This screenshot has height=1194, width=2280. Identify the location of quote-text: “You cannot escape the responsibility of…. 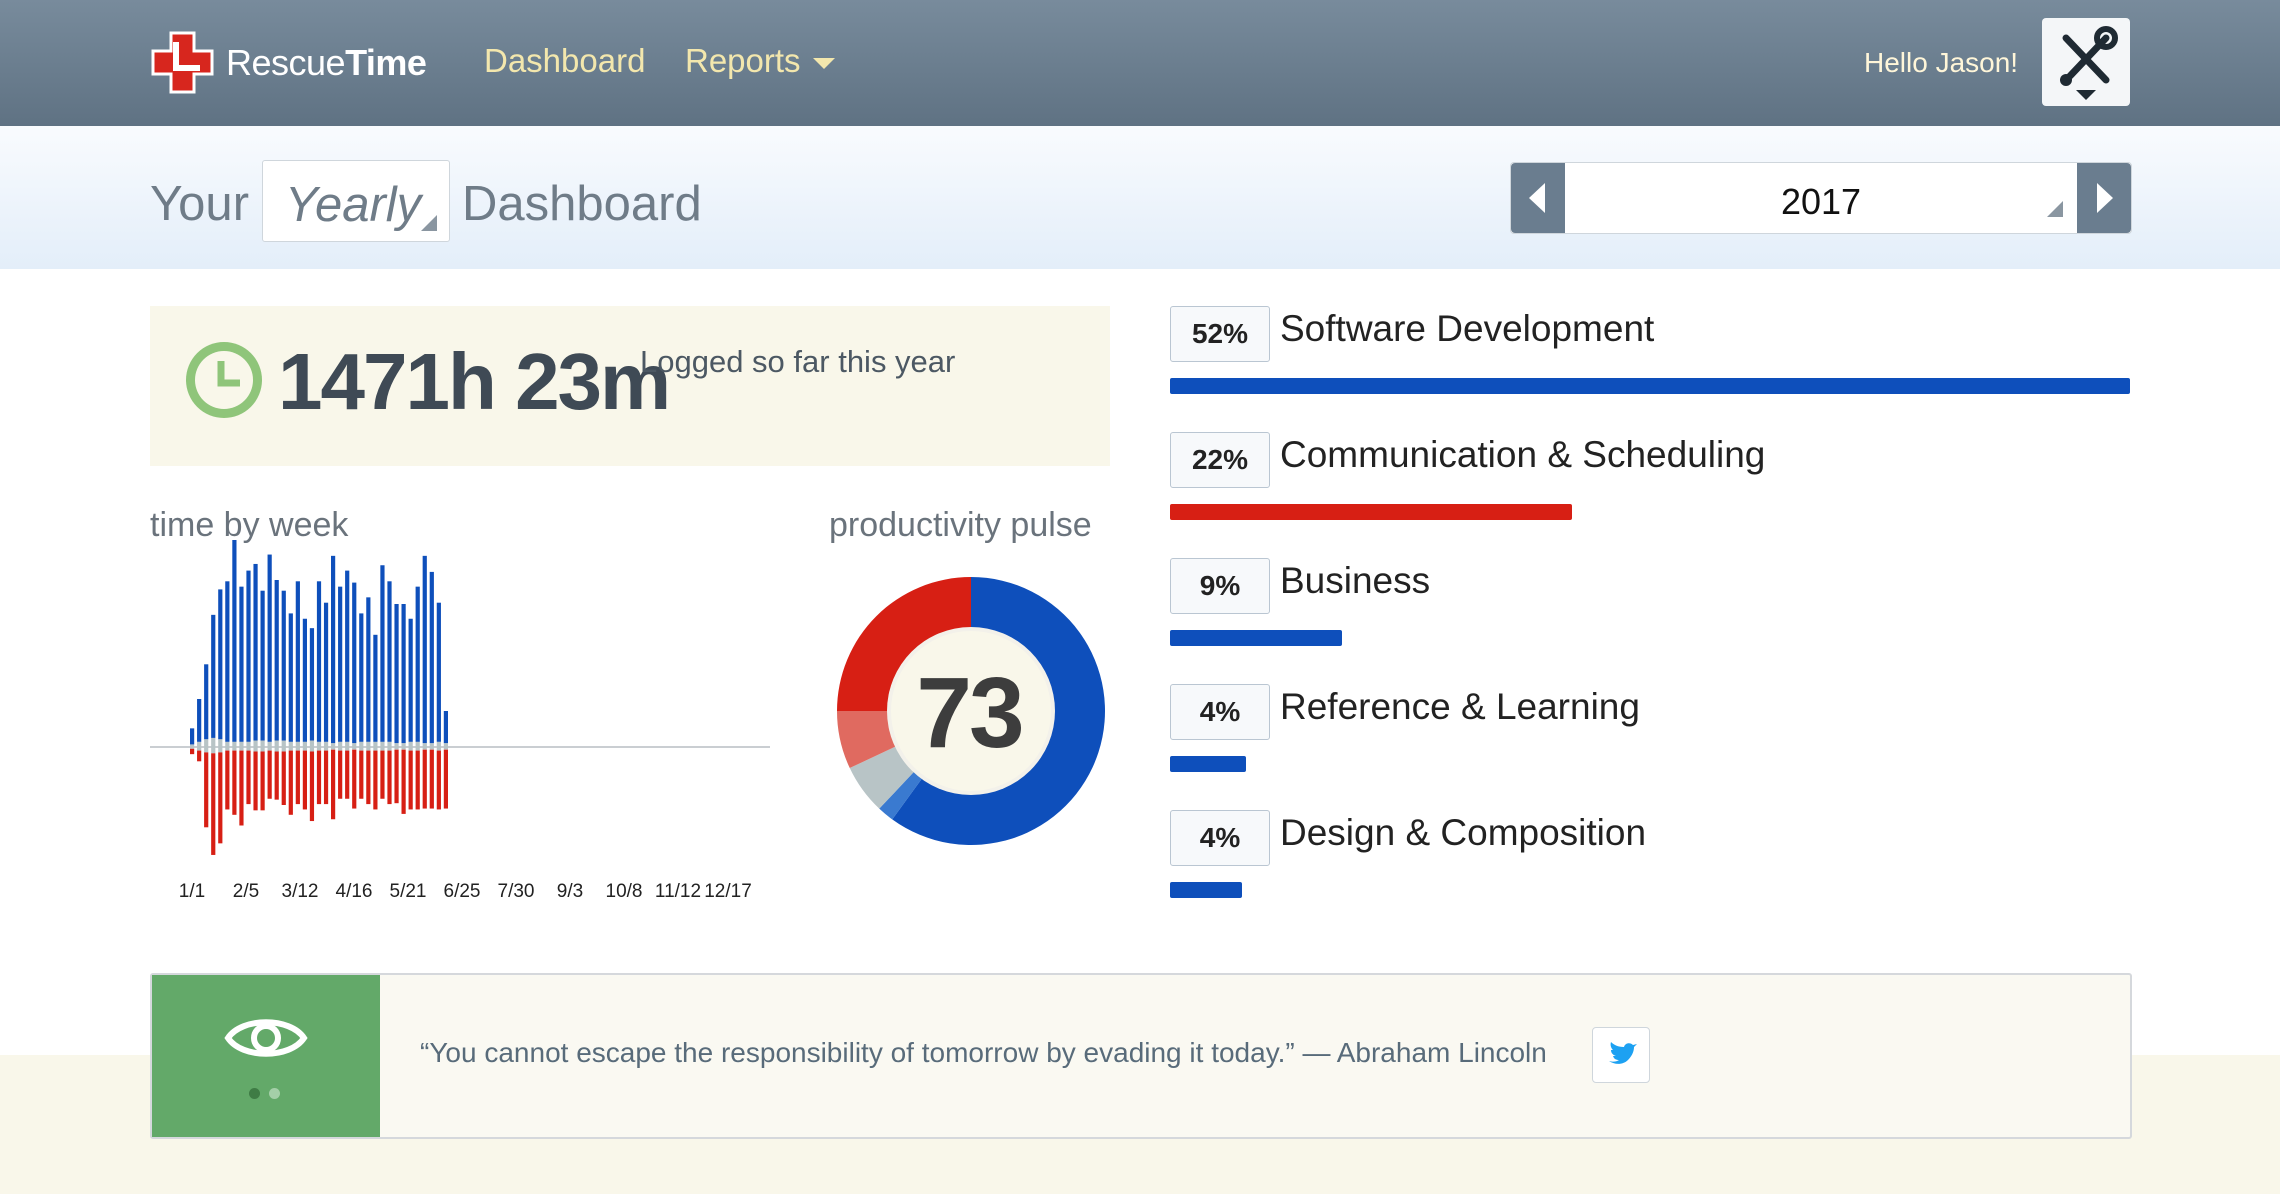
(983, 1052).